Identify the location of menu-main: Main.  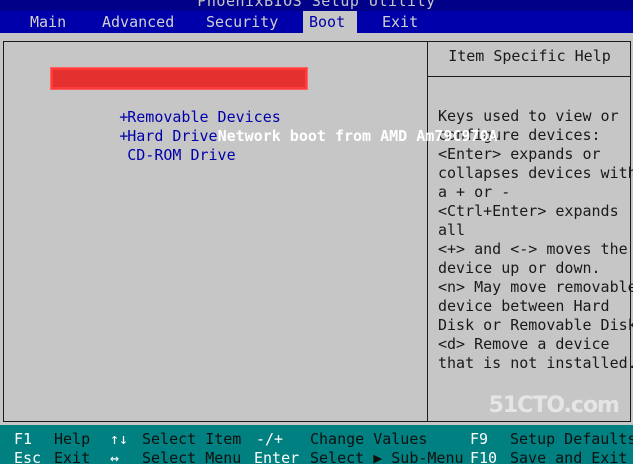
(48, 22).